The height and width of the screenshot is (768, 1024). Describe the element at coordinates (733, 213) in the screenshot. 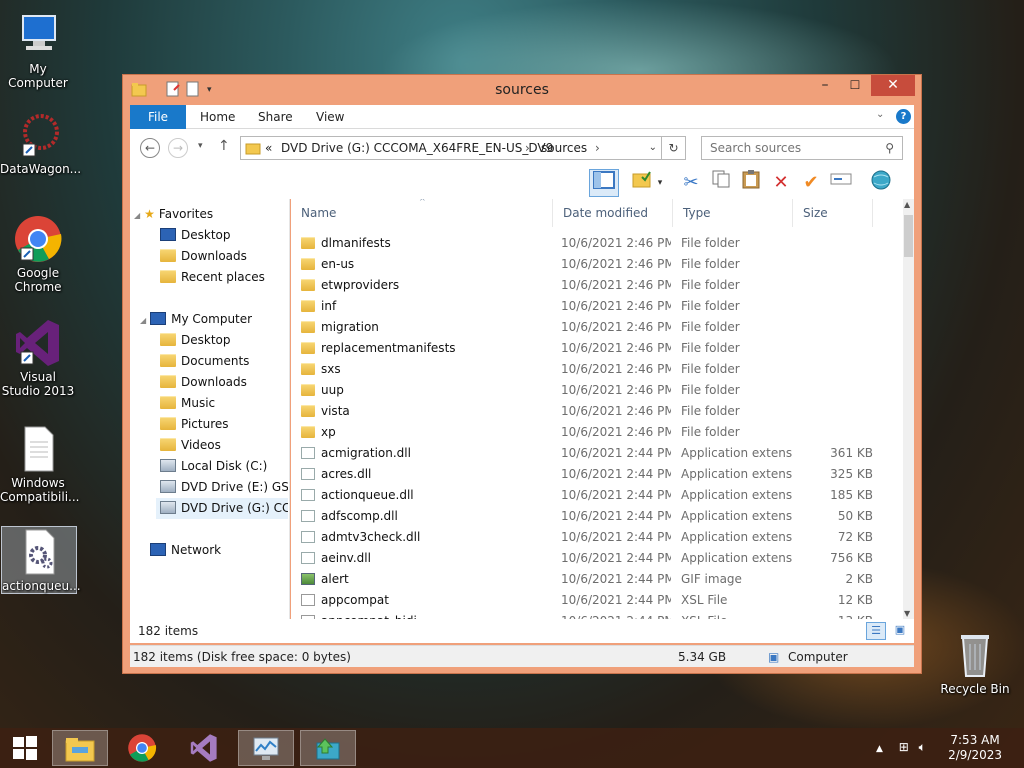

I see `column-header-type: Type` at that location.